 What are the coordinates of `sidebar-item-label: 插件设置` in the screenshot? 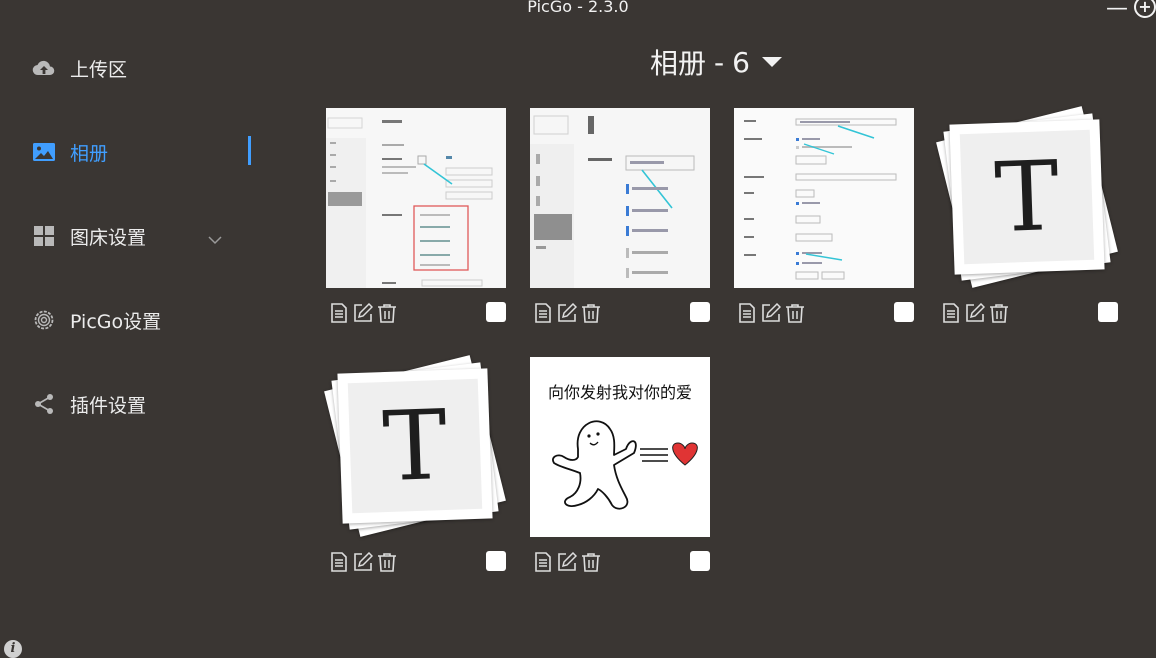 It's located at (108, 405).